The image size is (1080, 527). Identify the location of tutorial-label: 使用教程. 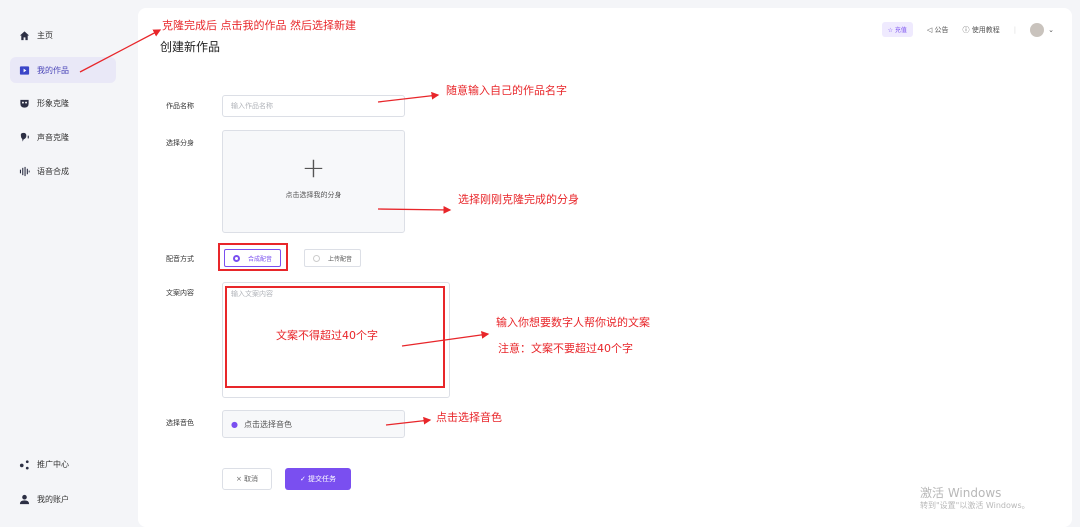
(985, 29).